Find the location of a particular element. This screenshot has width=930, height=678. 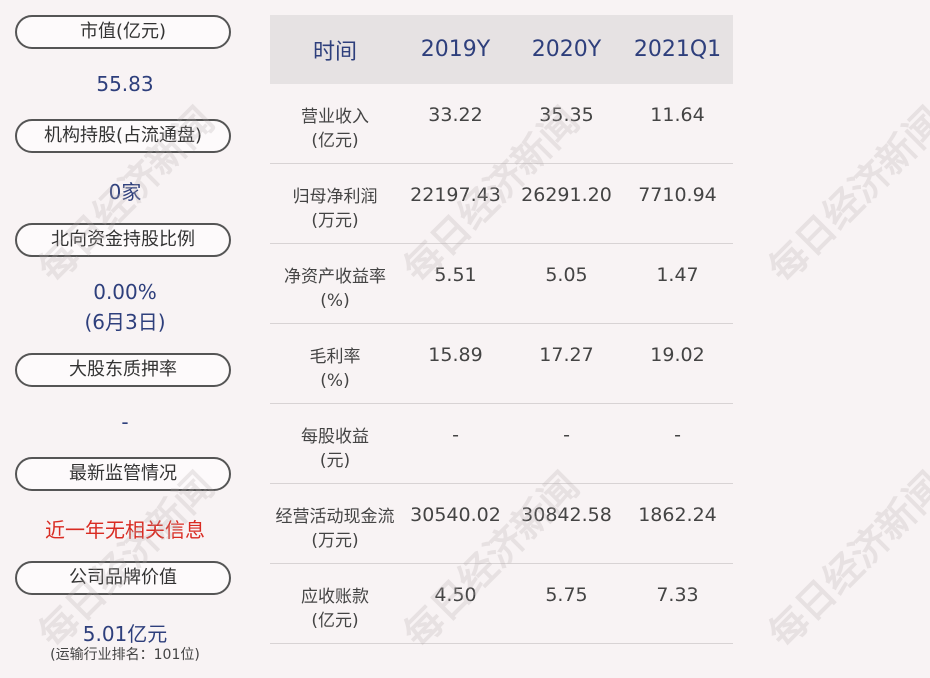

row-label: 毛利率 (%) is located at coordinates (335, 358).